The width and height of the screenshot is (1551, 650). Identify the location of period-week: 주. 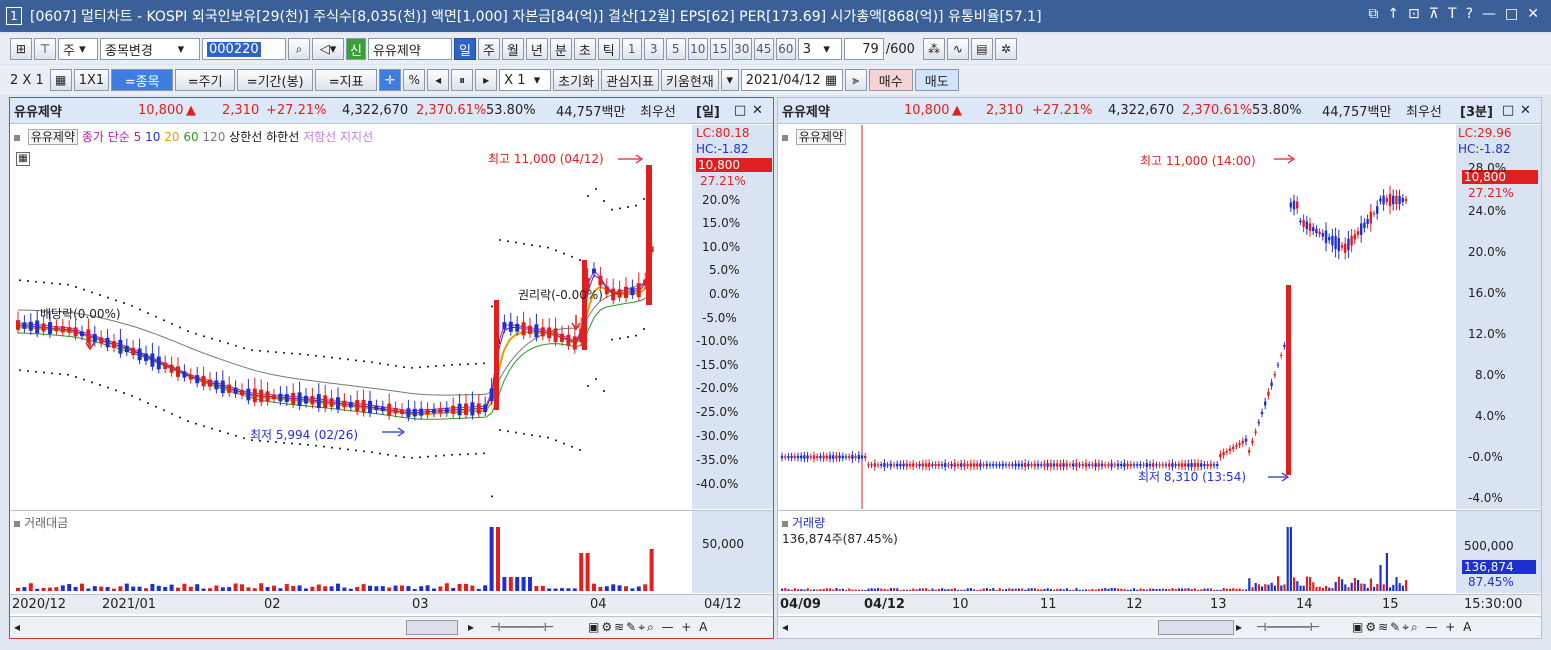
(488, 49).